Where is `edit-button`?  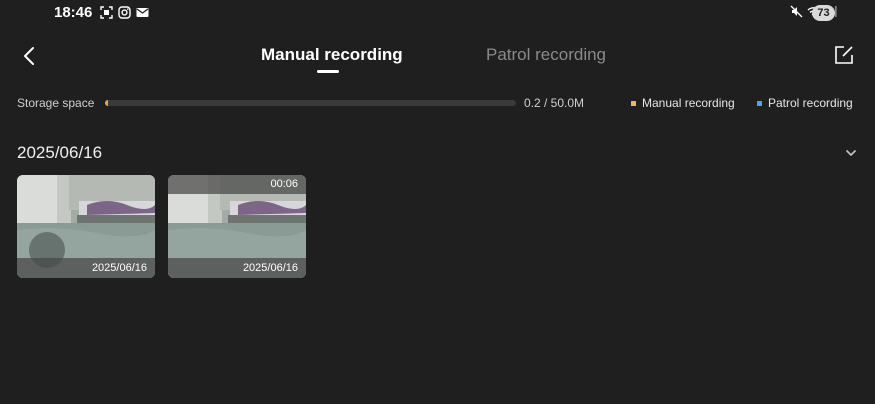 edit-button is located at coordinates (844, 55).